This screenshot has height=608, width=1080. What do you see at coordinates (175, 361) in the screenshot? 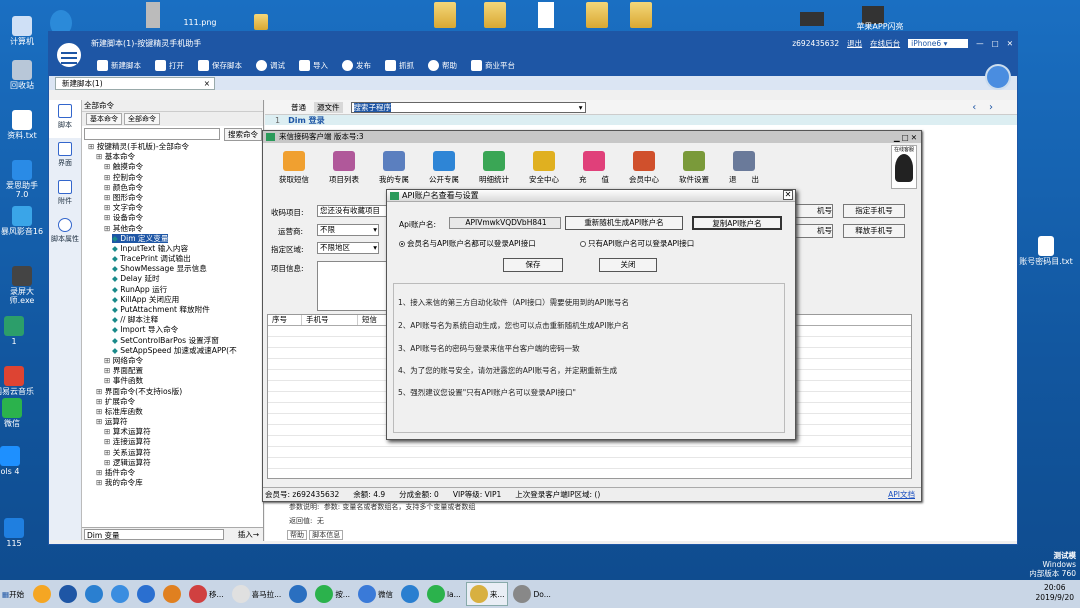
I see `tree-node: ⊞ 网络命令` at bounding box center [175, 361].